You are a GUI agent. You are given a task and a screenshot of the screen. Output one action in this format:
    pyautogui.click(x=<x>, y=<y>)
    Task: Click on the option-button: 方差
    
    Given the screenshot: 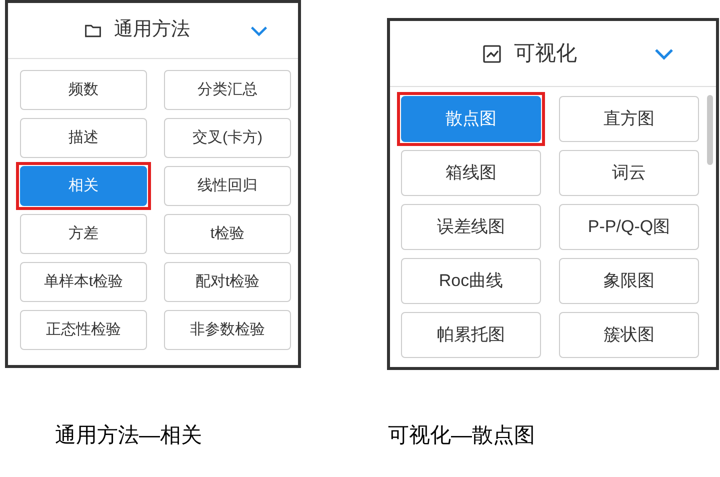 What is the action you would take?
    pyautogui.click(x=83, y=234)
    